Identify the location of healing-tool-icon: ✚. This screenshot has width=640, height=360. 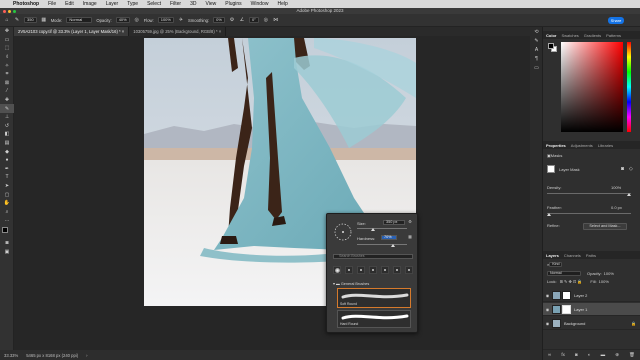
(7, 100).